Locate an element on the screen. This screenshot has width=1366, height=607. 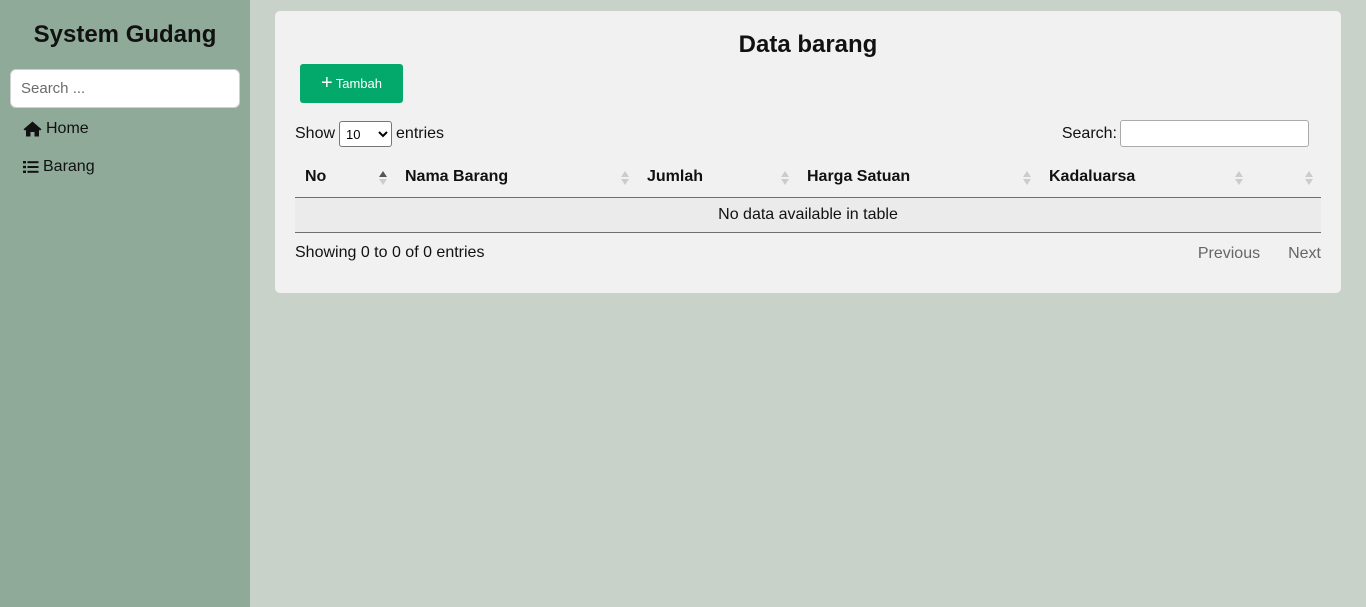
pagination: Previous Next is located at coordinates (1252, 254).